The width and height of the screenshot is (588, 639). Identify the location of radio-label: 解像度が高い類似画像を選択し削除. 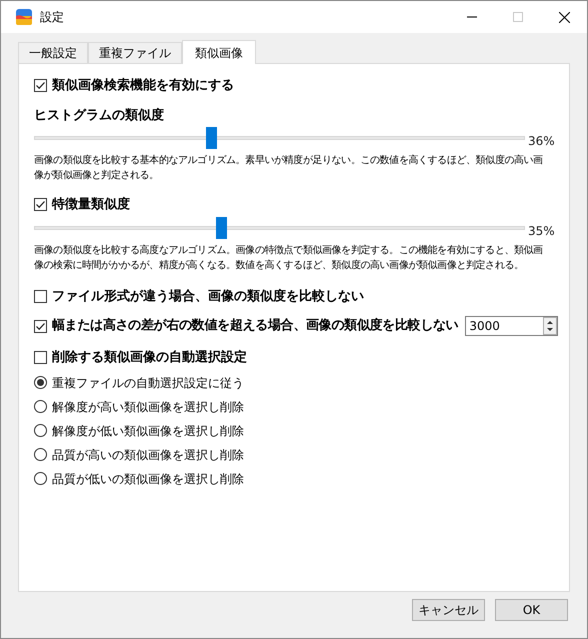
(148, 407).